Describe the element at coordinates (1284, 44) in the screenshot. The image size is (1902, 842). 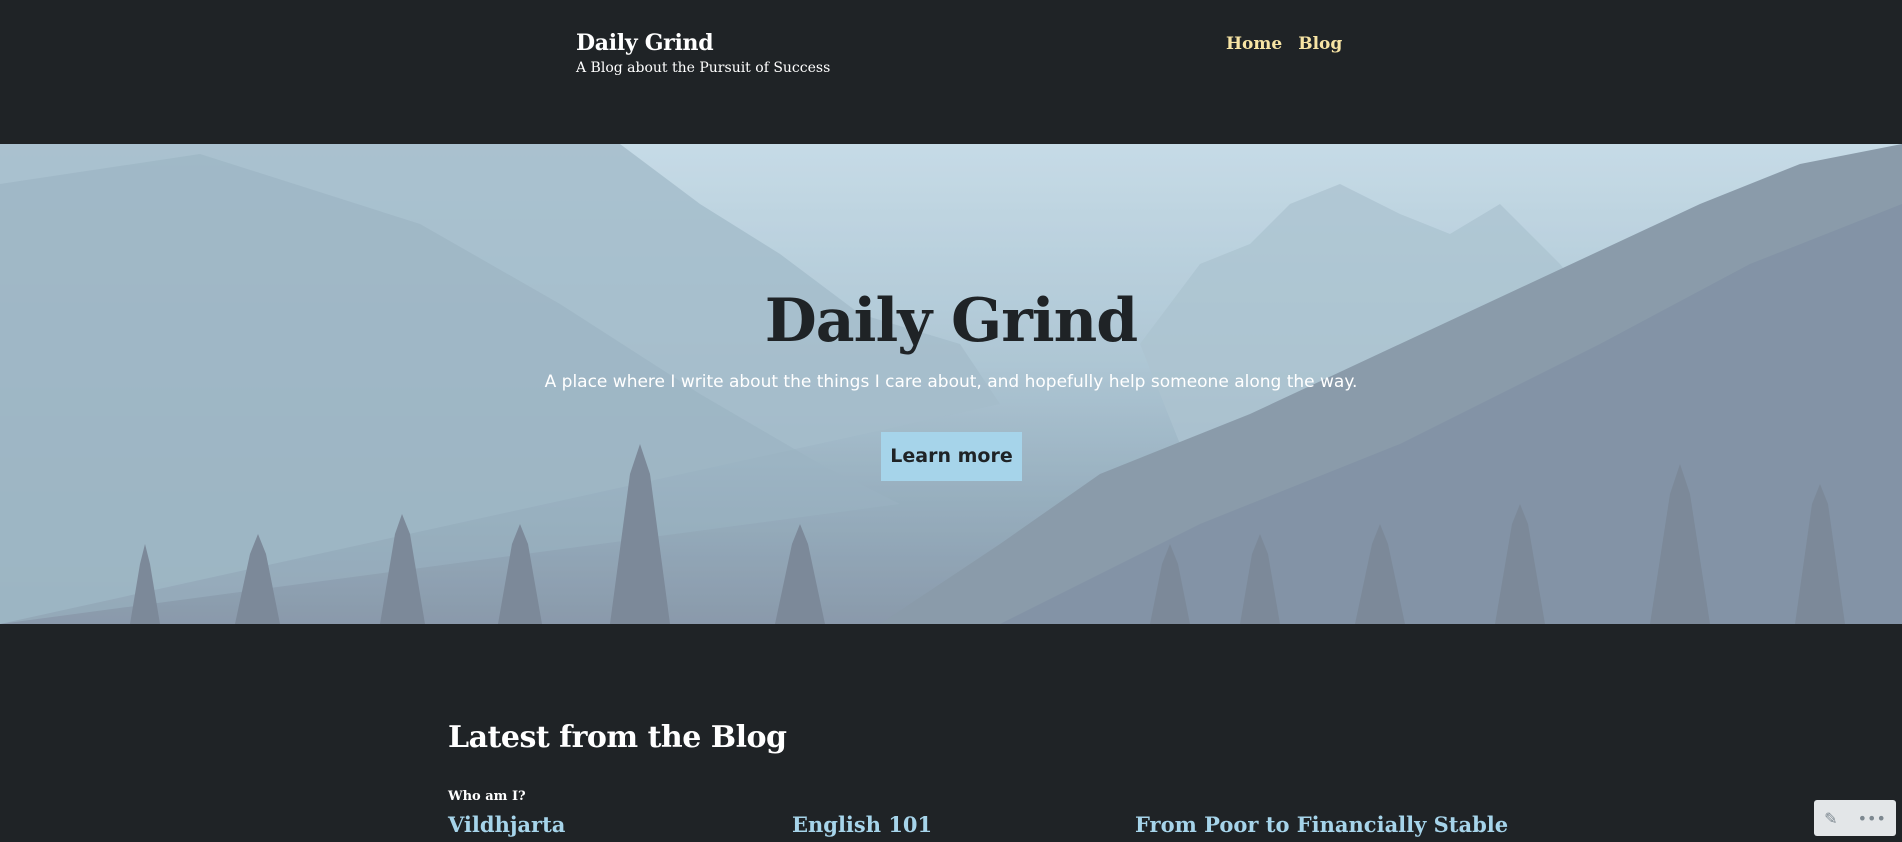
I see `main-navigation: Home Blog` at that location.